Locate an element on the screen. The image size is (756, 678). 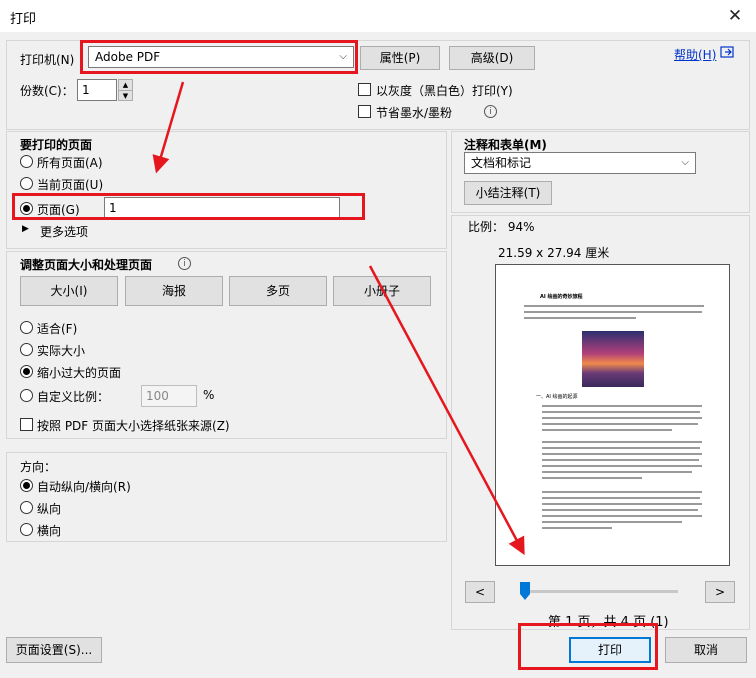
comments-heading: 注释和表单(M) is located at coordinates (505, 145).